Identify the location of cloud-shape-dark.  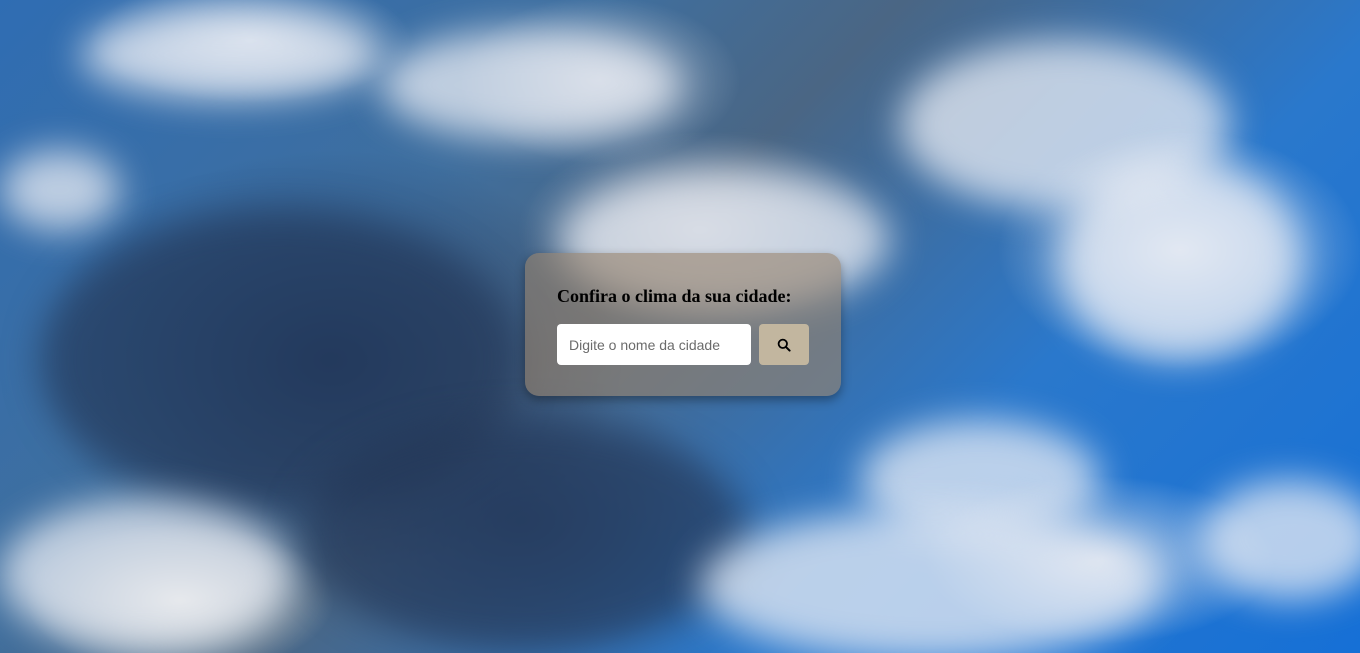
(525, 535).